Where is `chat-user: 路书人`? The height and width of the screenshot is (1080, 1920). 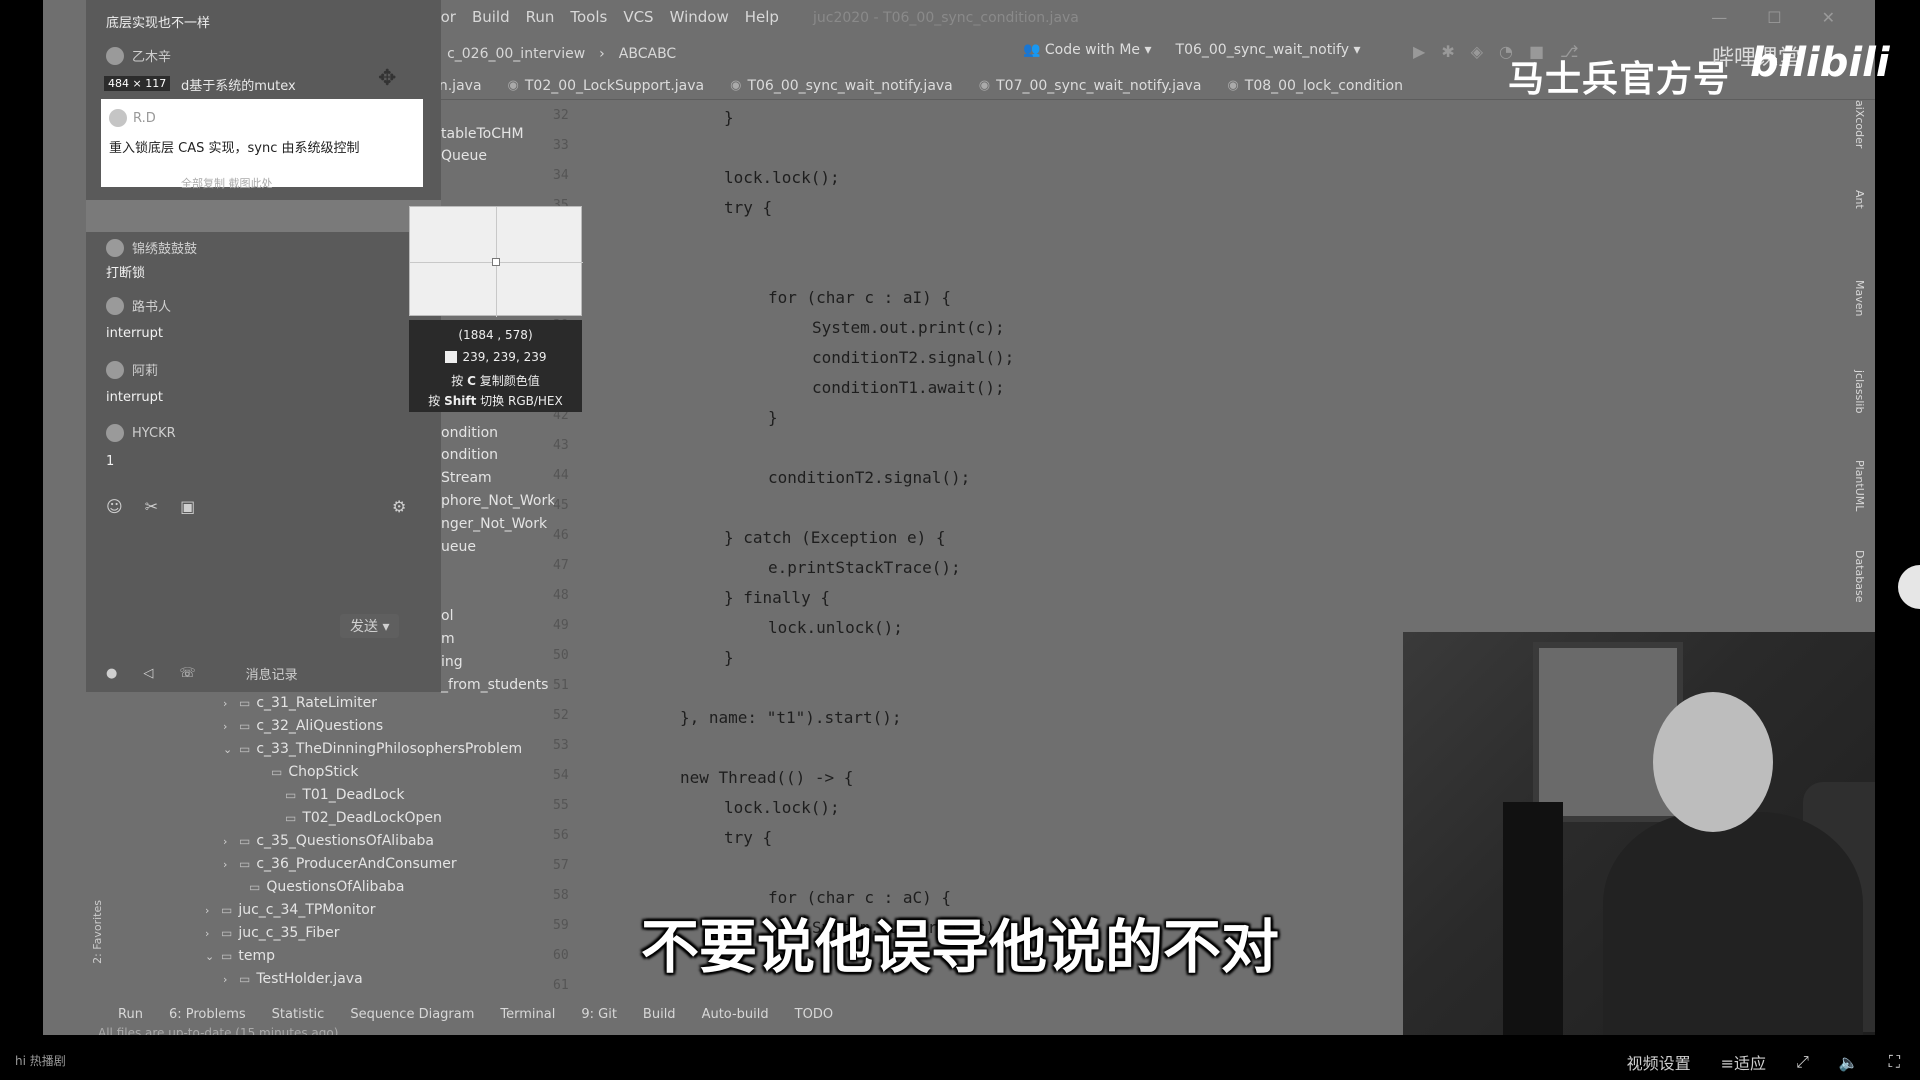 chat-user: 路书人 is located at coordinates (138, 305).